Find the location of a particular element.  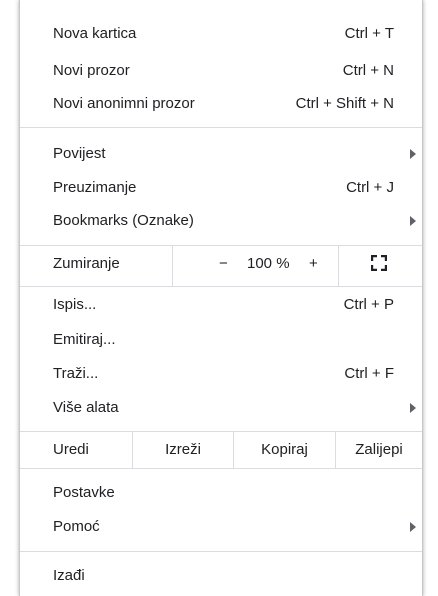

menu-item-more-tools: Više alata is located at coordinates (221, 408).